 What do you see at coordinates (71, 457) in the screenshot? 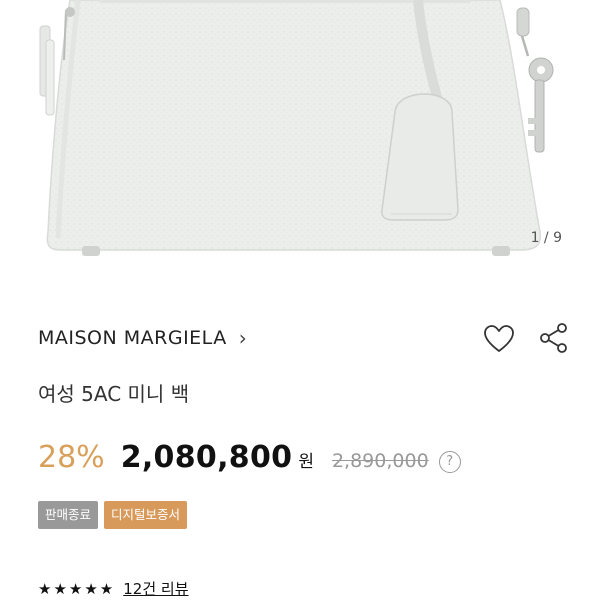
I see `discount-rate: 28%` at bounding box center [71, 457].